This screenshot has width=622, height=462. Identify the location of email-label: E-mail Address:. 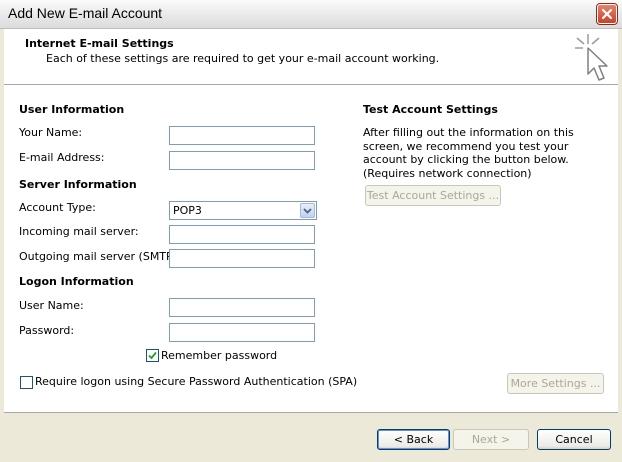
(62, 157).